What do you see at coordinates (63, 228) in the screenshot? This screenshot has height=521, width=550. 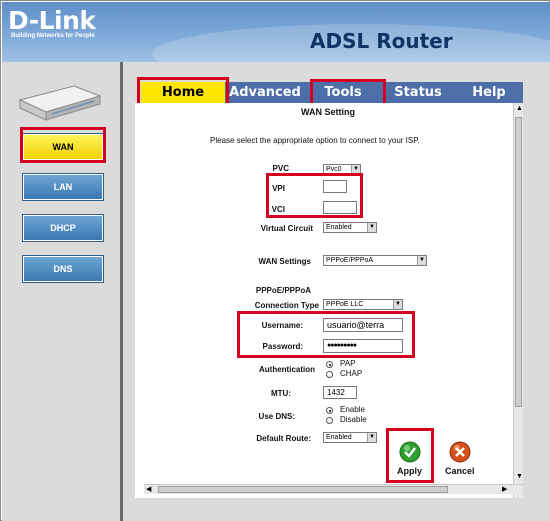 I see `sidebar-item-dhcp: DHCP` at bounding box center [63, 228].